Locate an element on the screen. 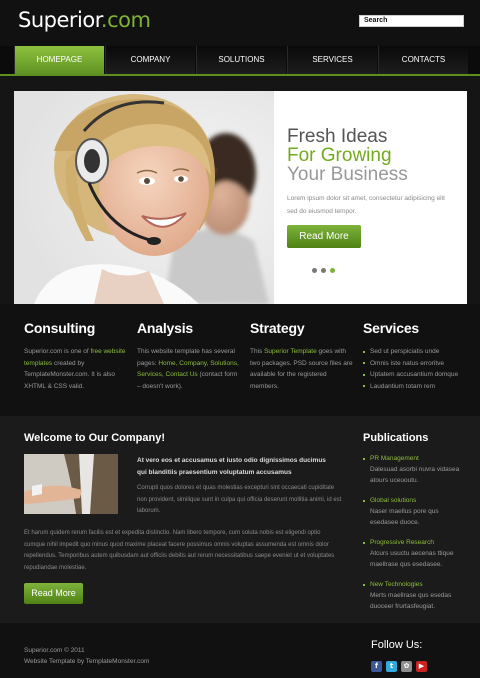  nav-contacts: CONTACTS is located at coordinates (423, 60).